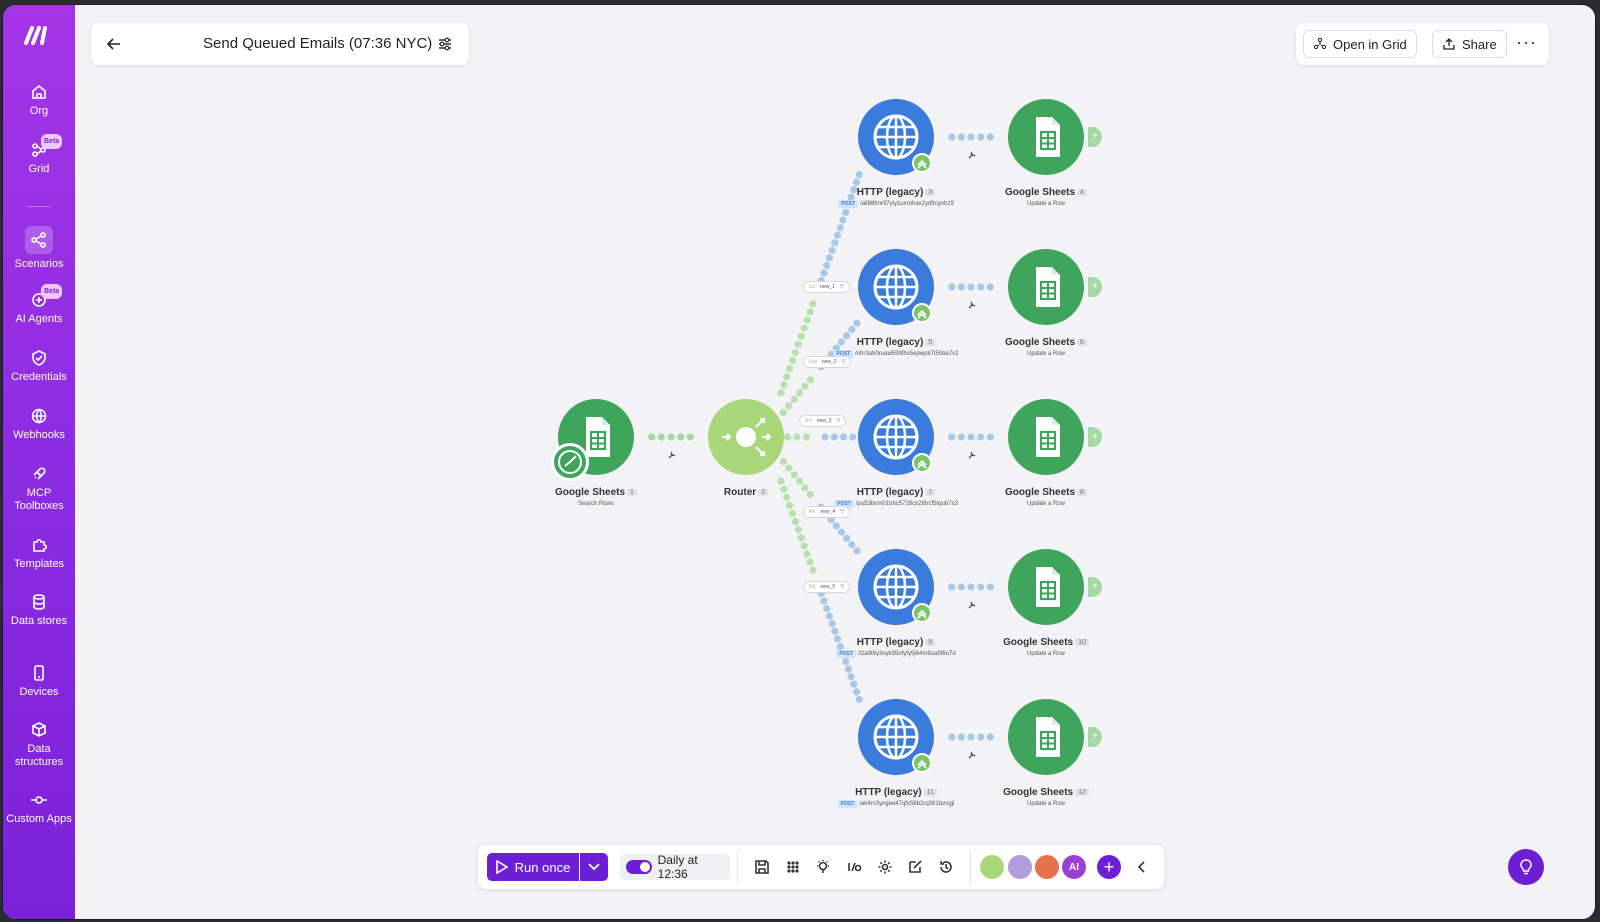 Image resolution: width=1600 pixels, height=922 pixels. Describe the element at coordinates (38, 35) in the screenshot. I see `make-logo` at that location.